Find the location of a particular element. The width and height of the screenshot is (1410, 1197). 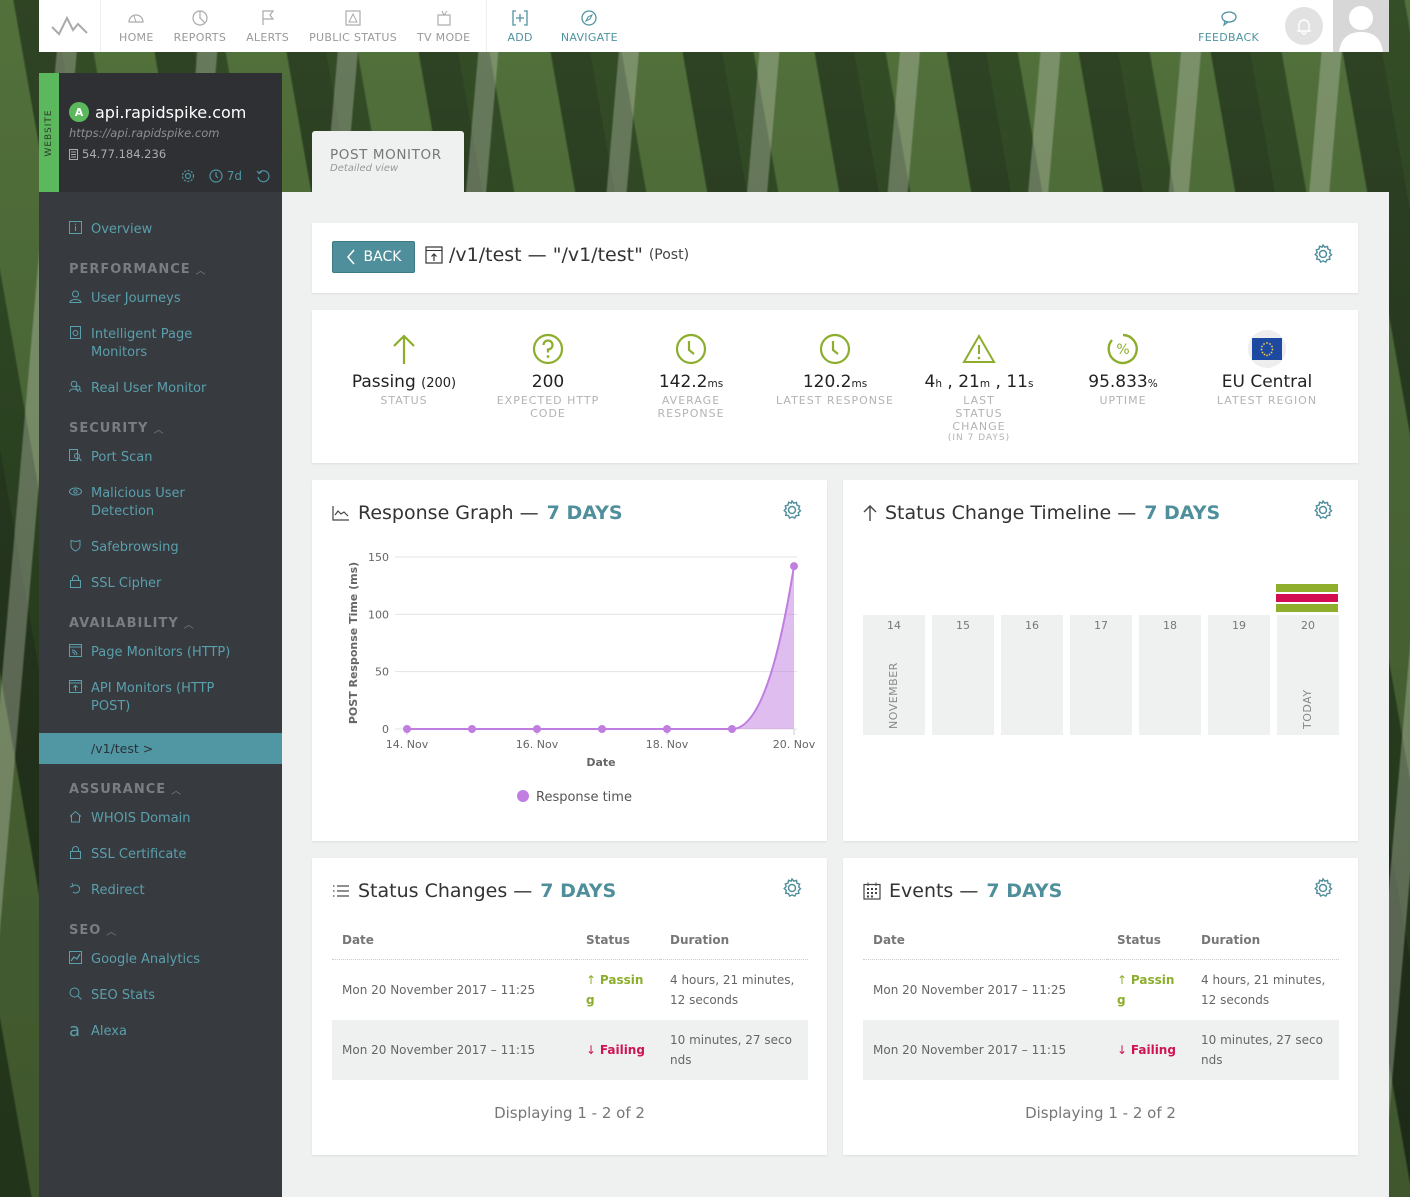

sidebar-item-port-scan: Port Scan is located at coordinates (160, 458).